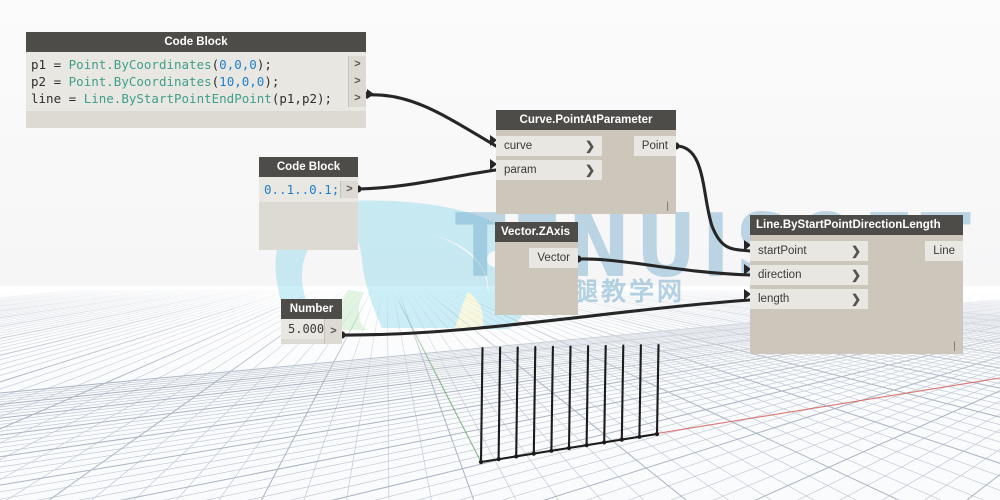 The width and height of the screenshot is (1000, 500). I want to click on output-port-point: Point, so click(654, 146).